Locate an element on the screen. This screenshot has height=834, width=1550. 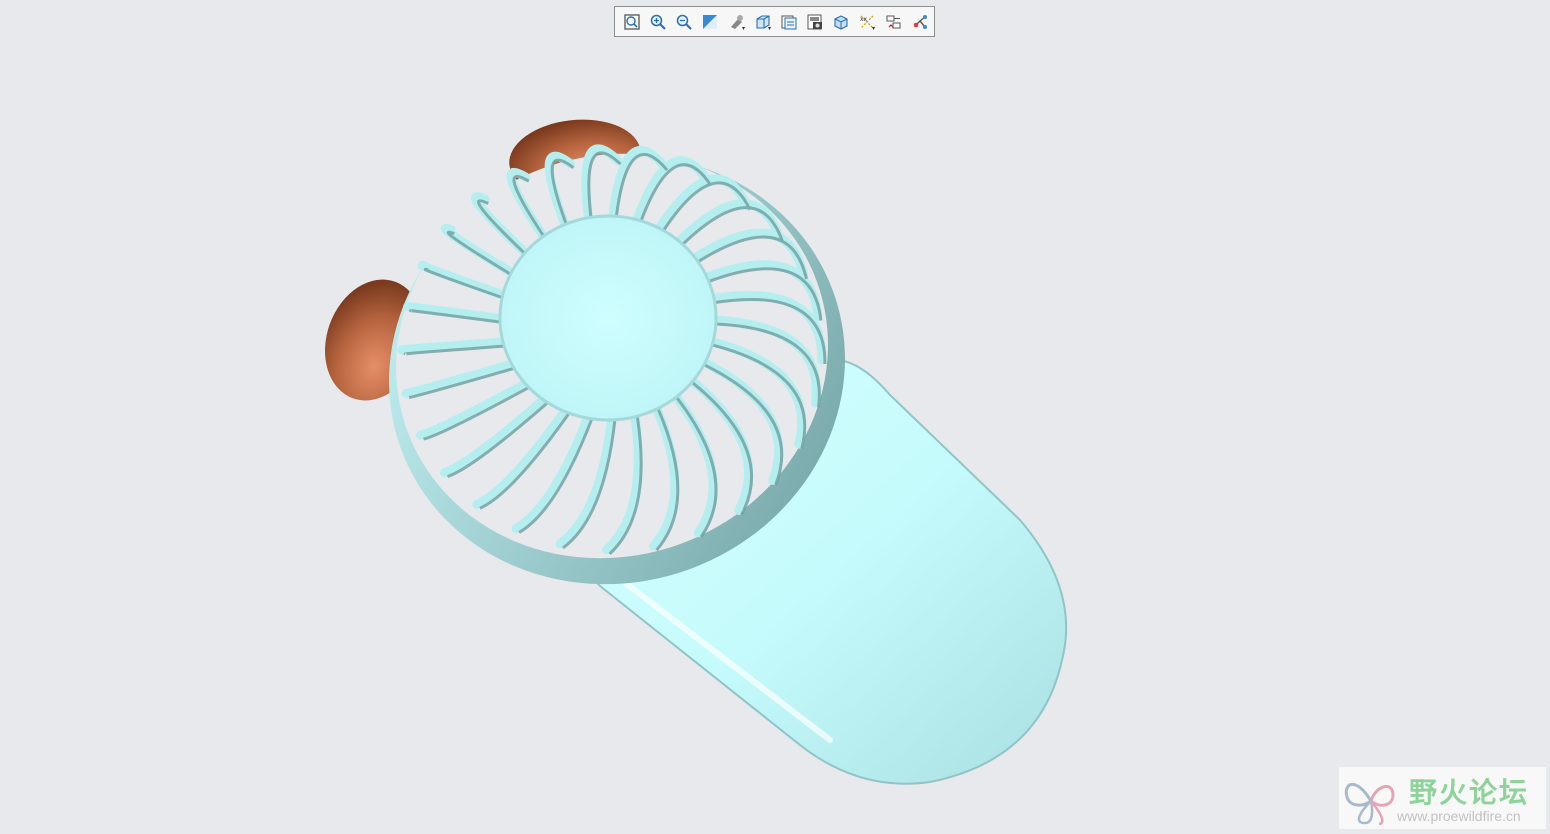
appearance-icon is located at coordinates (841, 22).